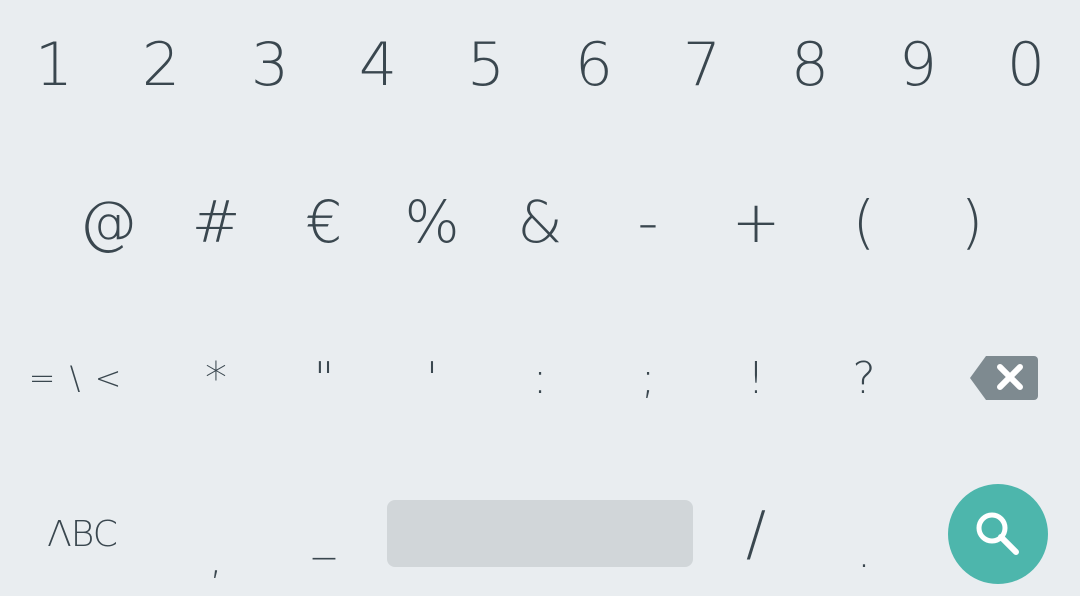  What do you see at coordinates (756, 378) in the screenshot?
I see `key-exclamation: !` at bounding box center [756, 378].